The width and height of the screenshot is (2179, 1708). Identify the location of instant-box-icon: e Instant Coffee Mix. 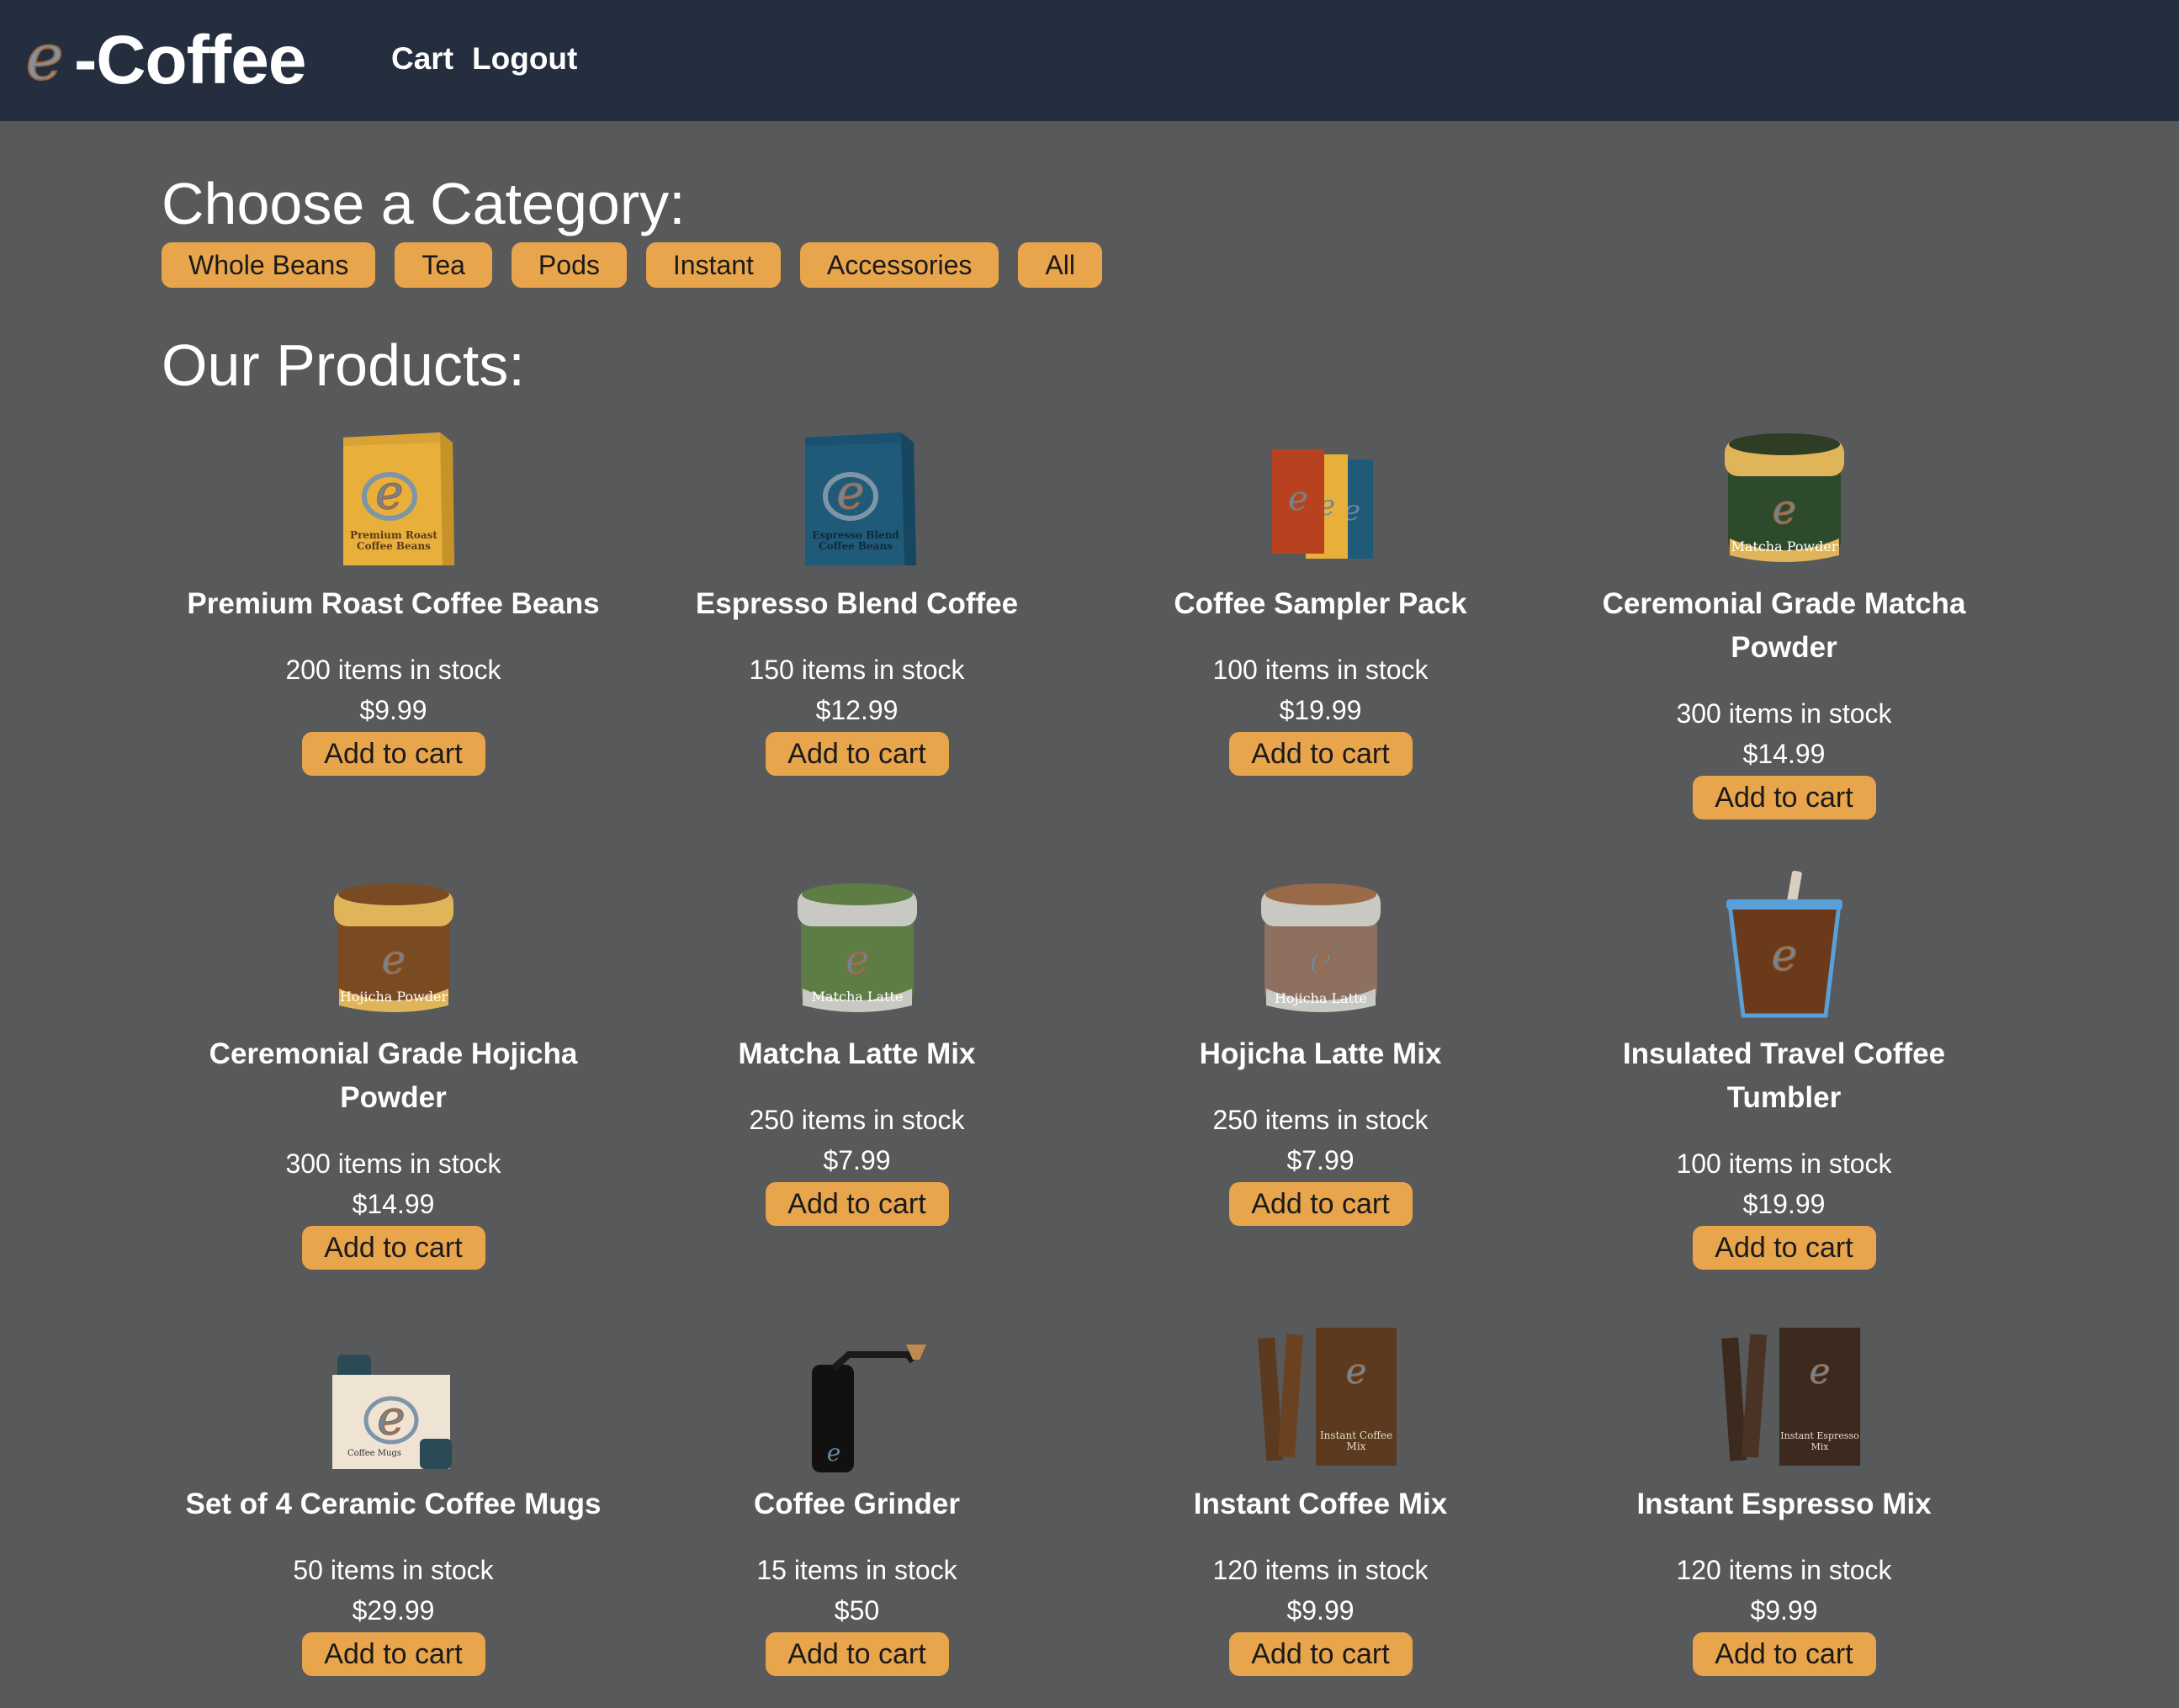
(1327, 1397).